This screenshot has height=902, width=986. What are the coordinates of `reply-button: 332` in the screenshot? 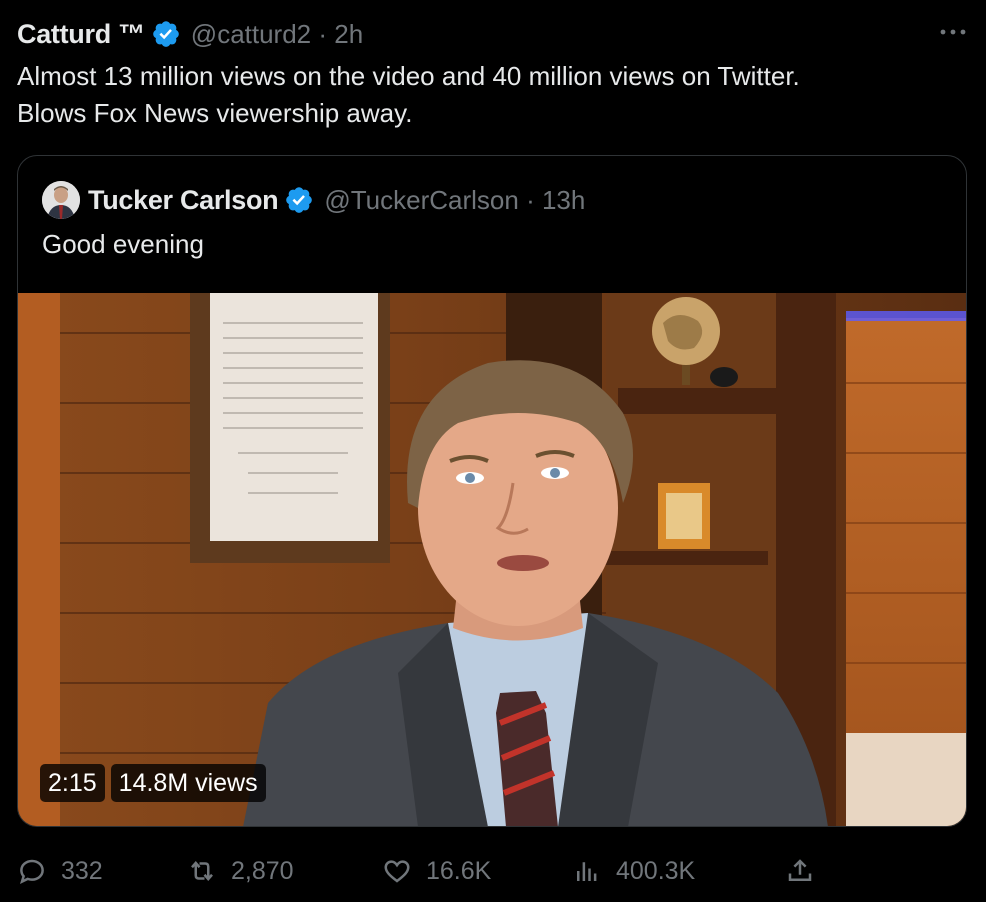 It's located at (60, 871).